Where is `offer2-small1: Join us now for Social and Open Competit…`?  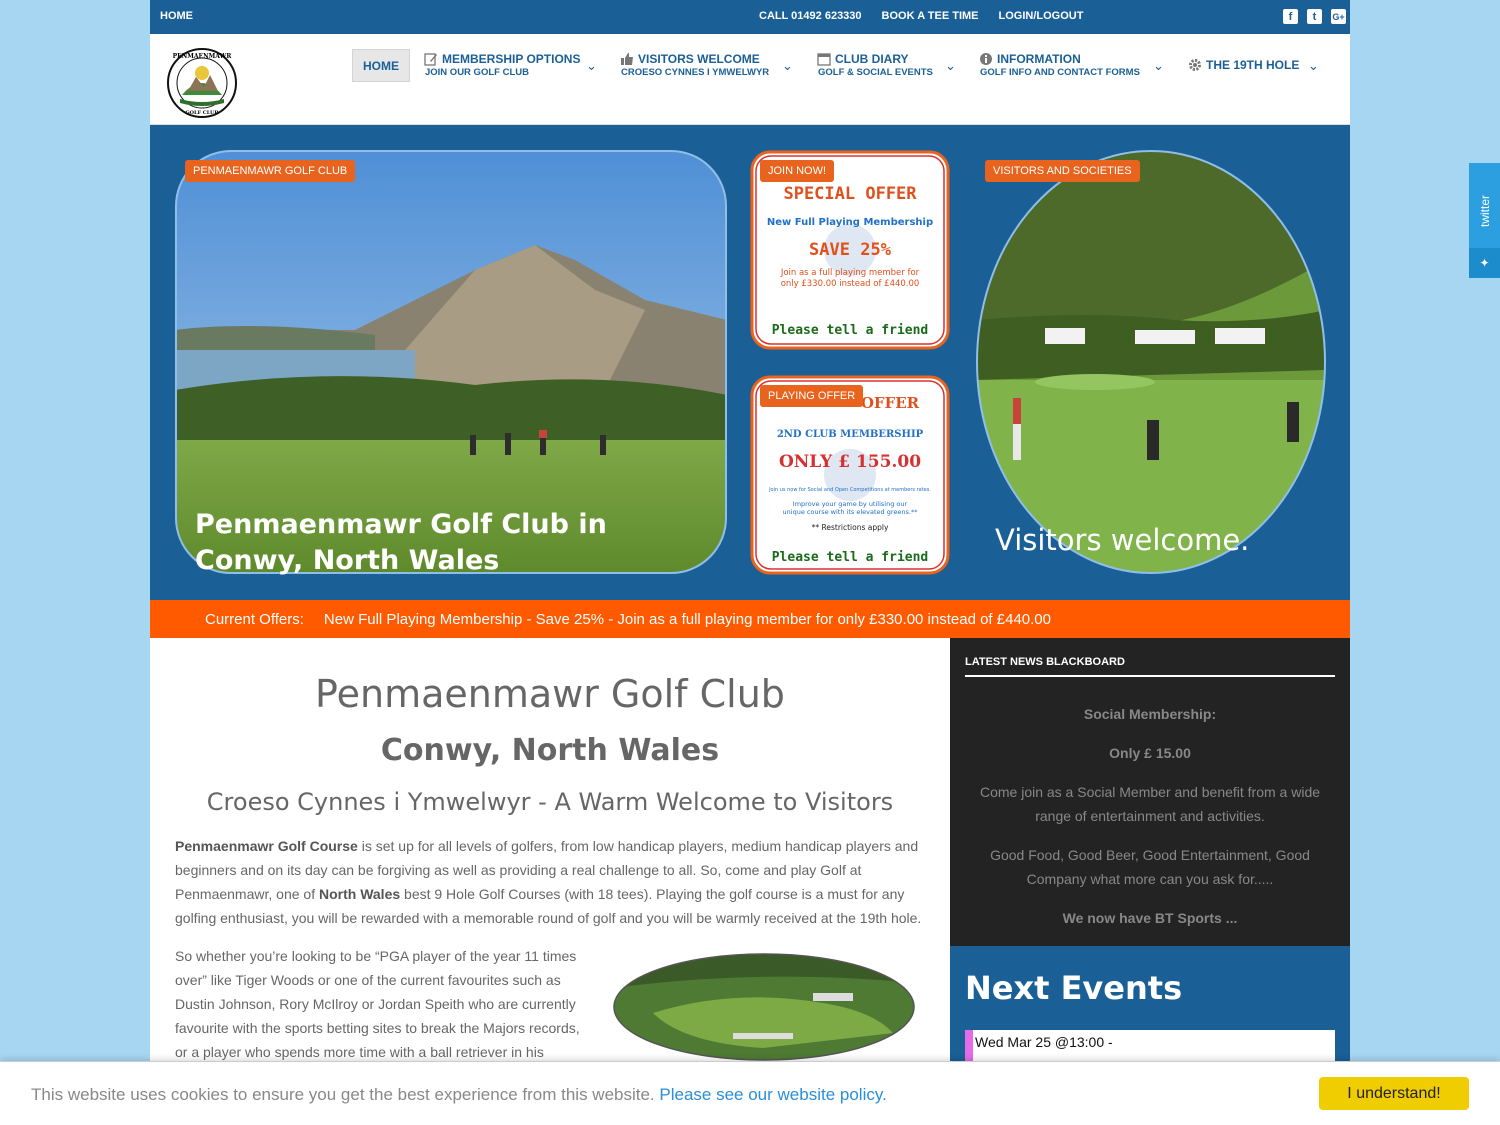
offer2-small1: Join us now for Social and Open Competit… is located at coordinates (849, 490).